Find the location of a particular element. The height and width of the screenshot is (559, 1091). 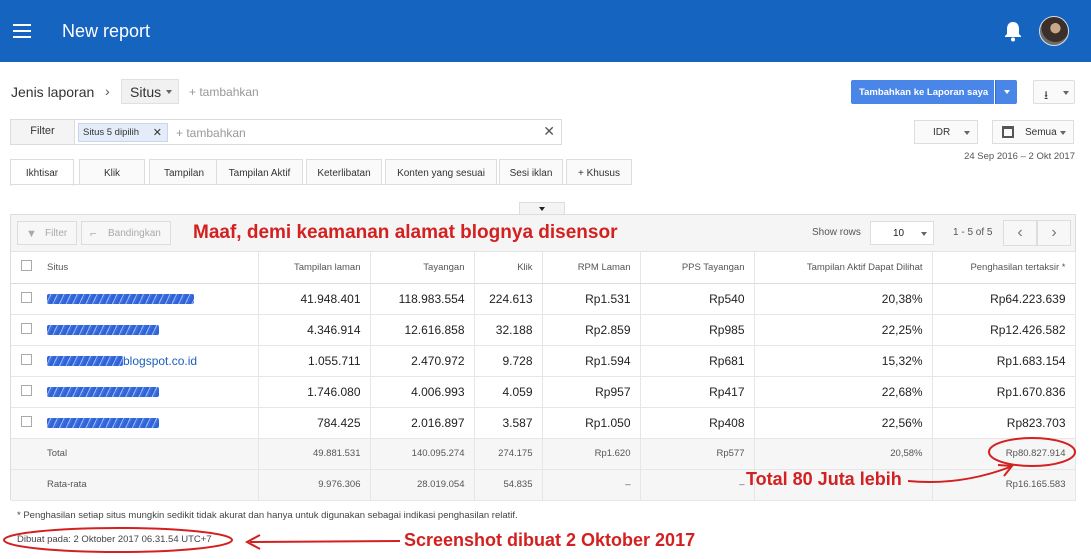

currency-select: IDR is located at coordinates (946, 132).